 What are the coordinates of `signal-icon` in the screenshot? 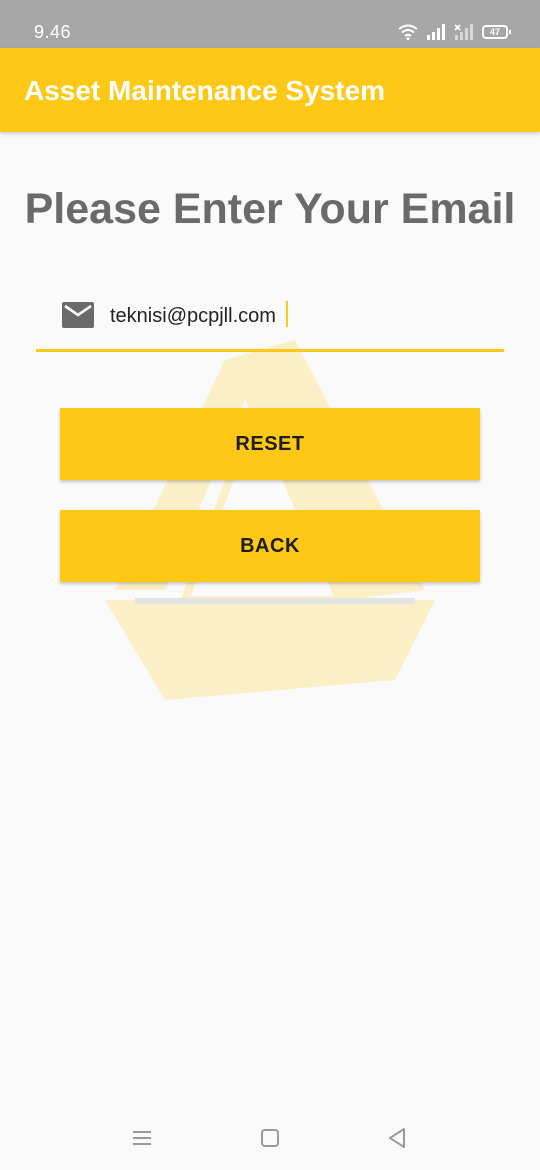 It's located at (436, 32).